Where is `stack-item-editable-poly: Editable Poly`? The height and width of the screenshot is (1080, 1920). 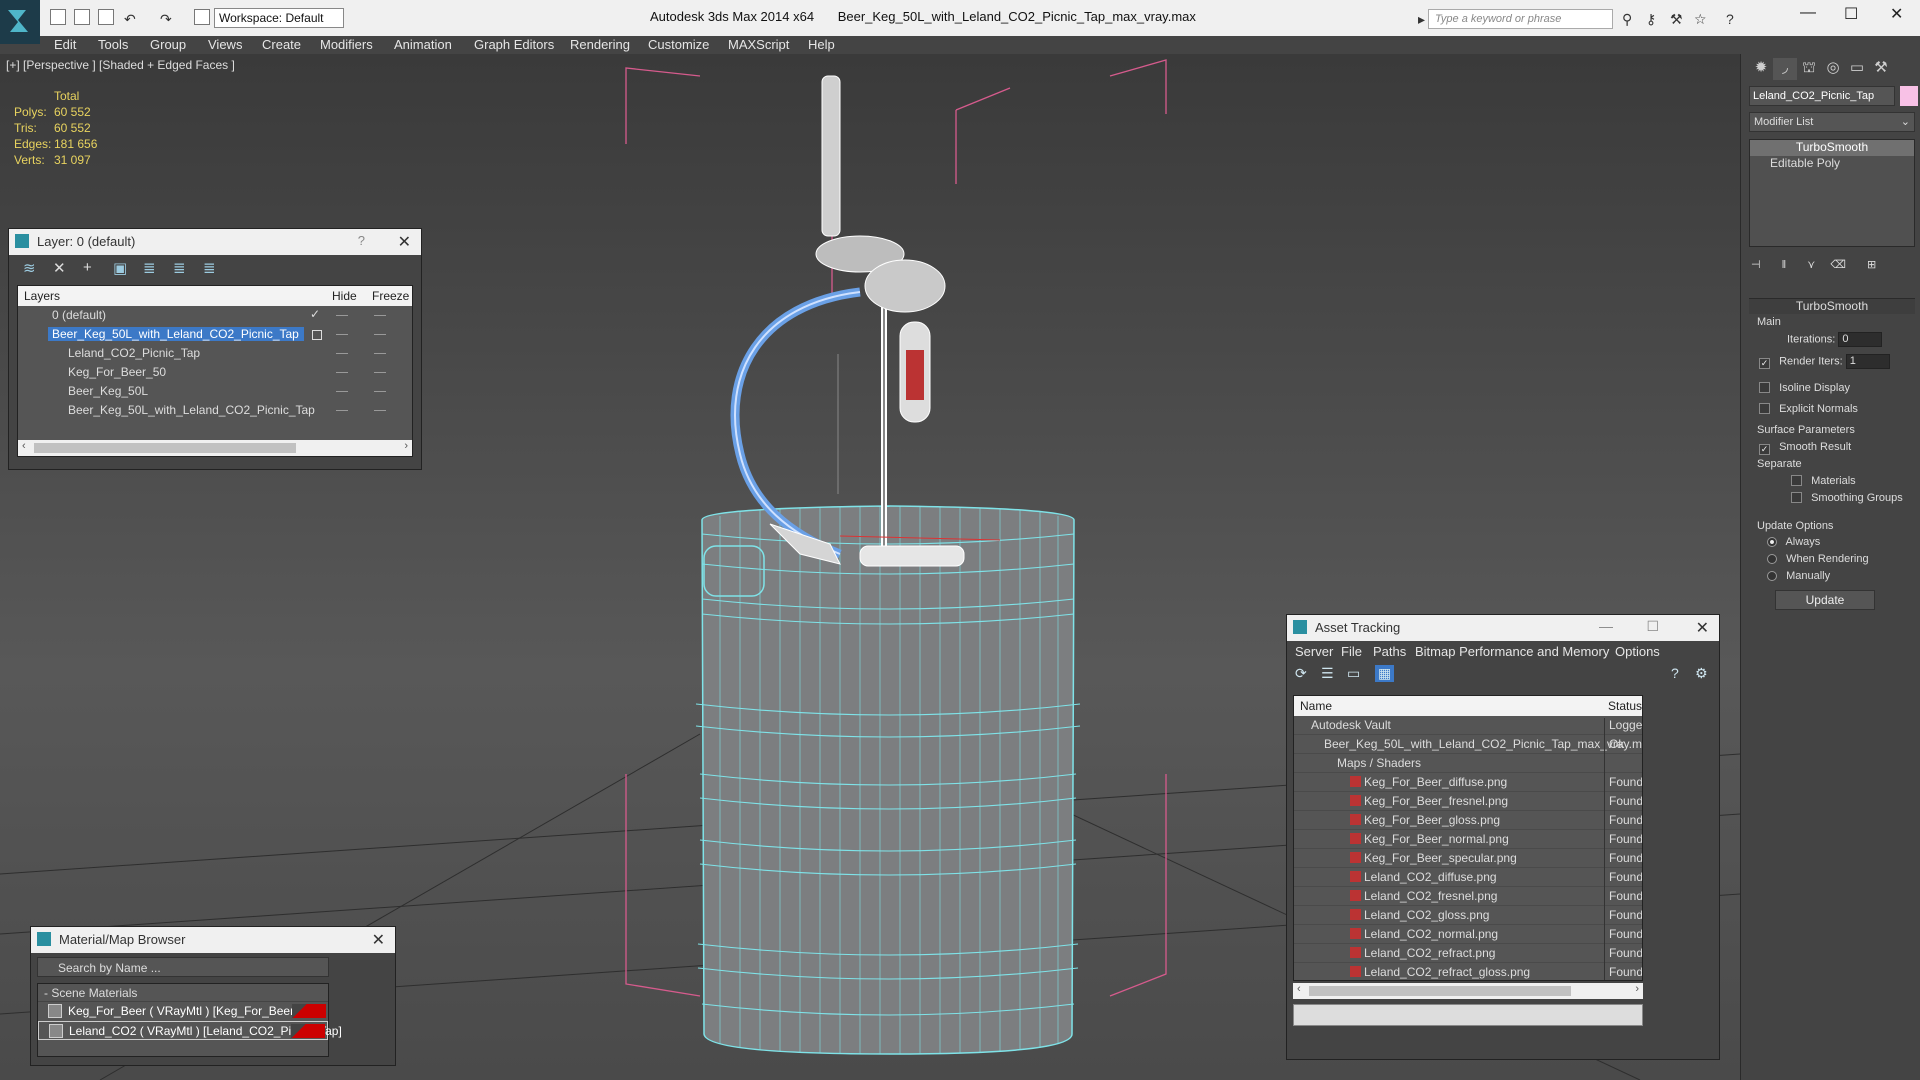
stack-item-editable-poly: Editable Poly is located at coordinates (1832, 164).